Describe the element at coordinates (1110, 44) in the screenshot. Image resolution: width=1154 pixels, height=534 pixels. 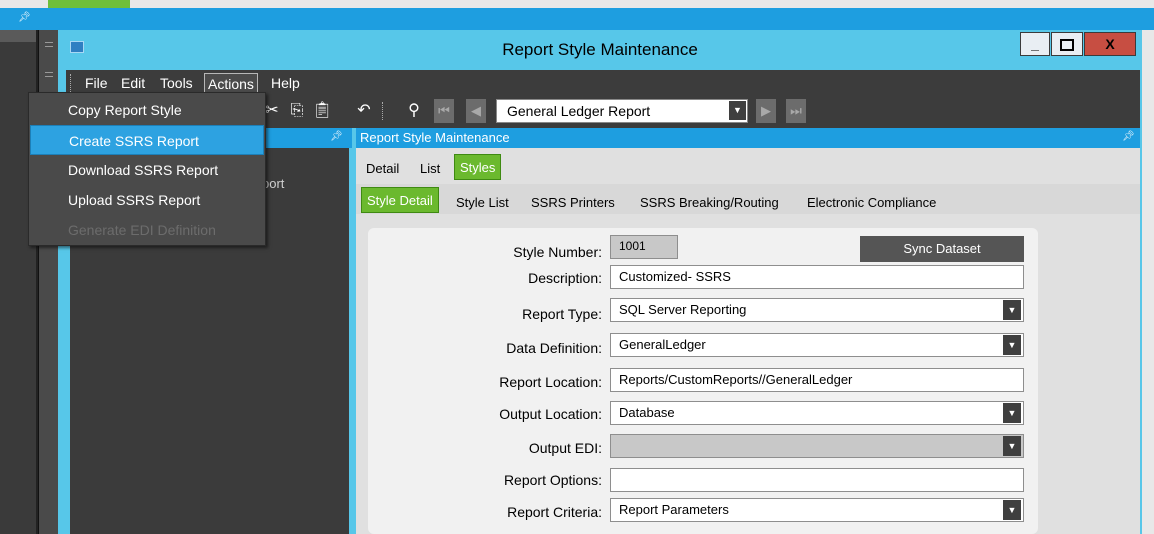
I see `close-button: X` at that location.